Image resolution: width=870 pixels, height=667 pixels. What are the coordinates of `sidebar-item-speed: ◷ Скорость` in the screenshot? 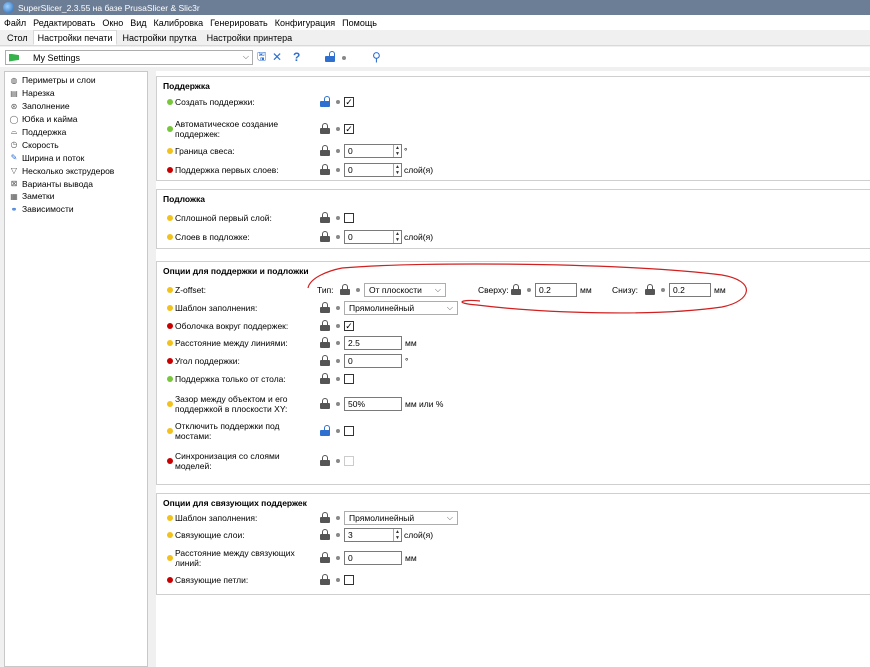 It's located at (76, 144).